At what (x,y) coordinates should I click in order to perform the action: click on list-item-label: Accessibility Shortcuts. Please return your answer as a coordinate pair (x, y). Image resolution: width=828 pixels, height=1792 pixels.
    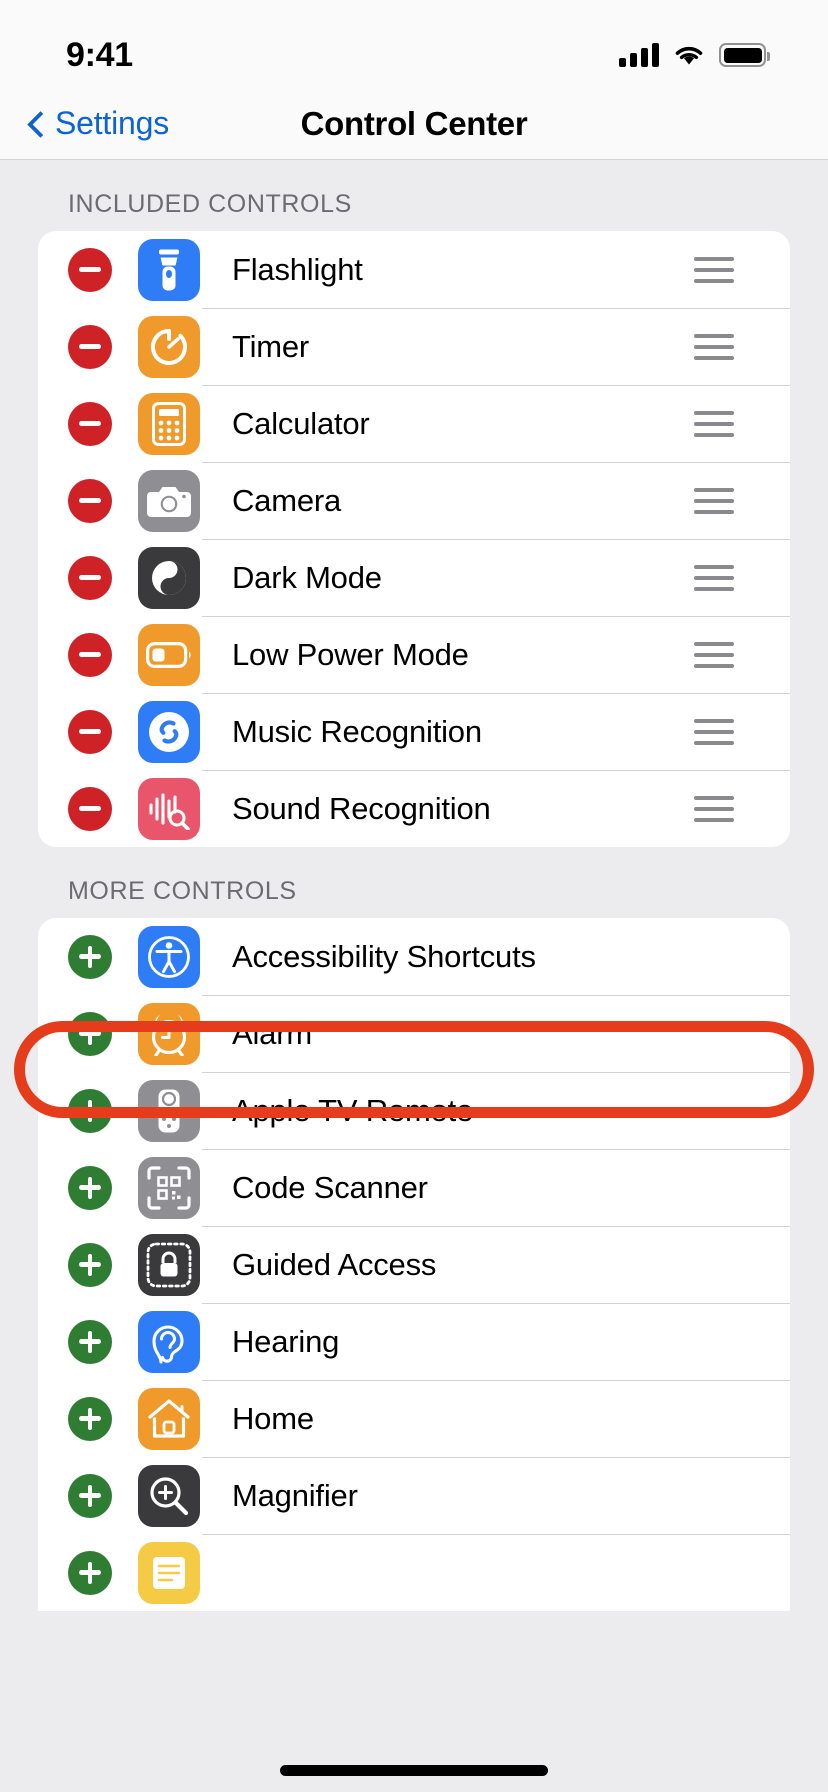
    Looking at the image, I should click on (384, 956).